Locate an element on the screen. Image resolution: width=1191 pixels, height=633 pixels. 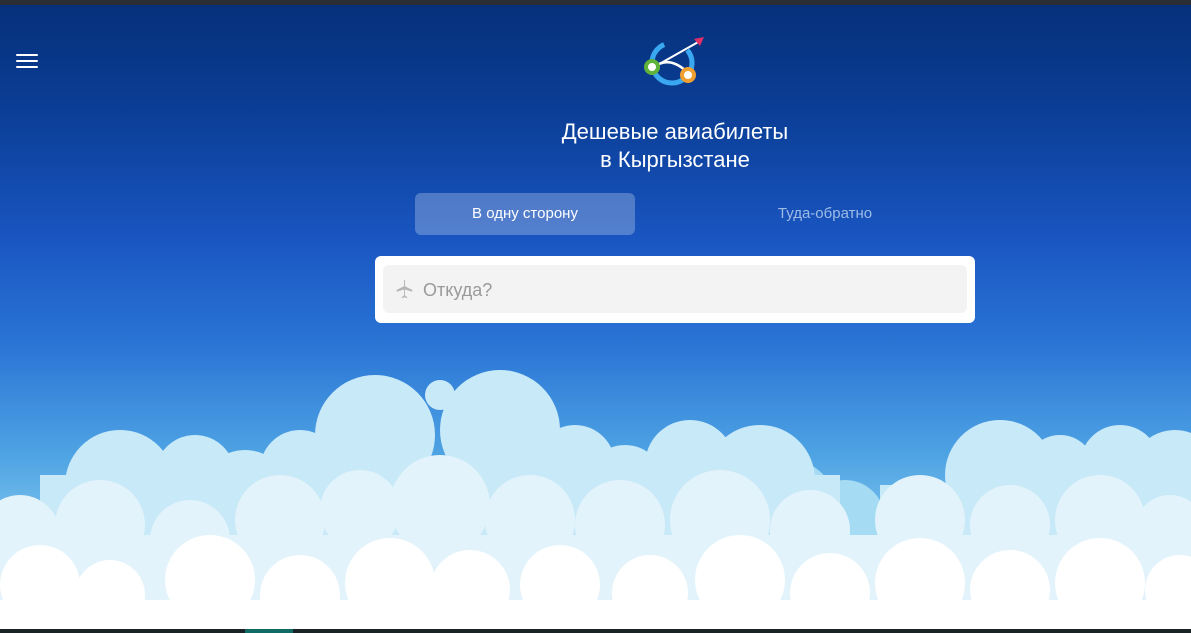
page-title: Дешевые авиабилеты в Кыргызстане is located at coordinates (675, 146).